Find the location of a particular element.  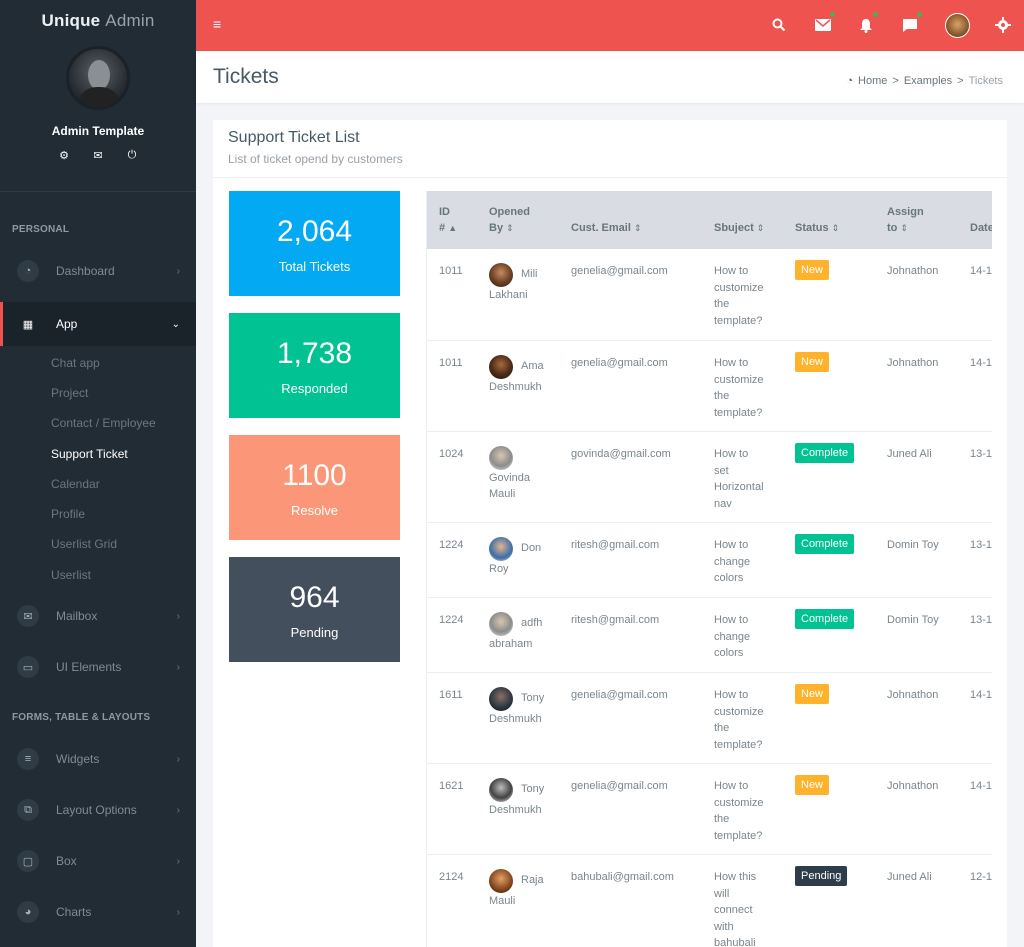

breadcrumb: ◔ Home > Examples > Tickets is located at coordinates (924, 81).